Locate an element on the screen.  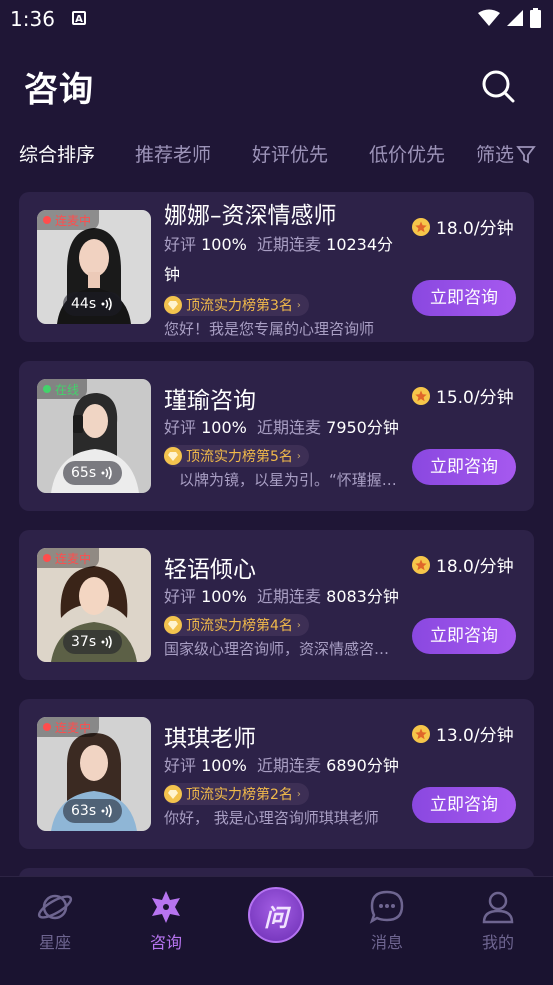
price: 13.0/分钟 is located at coordinates (463, 733).